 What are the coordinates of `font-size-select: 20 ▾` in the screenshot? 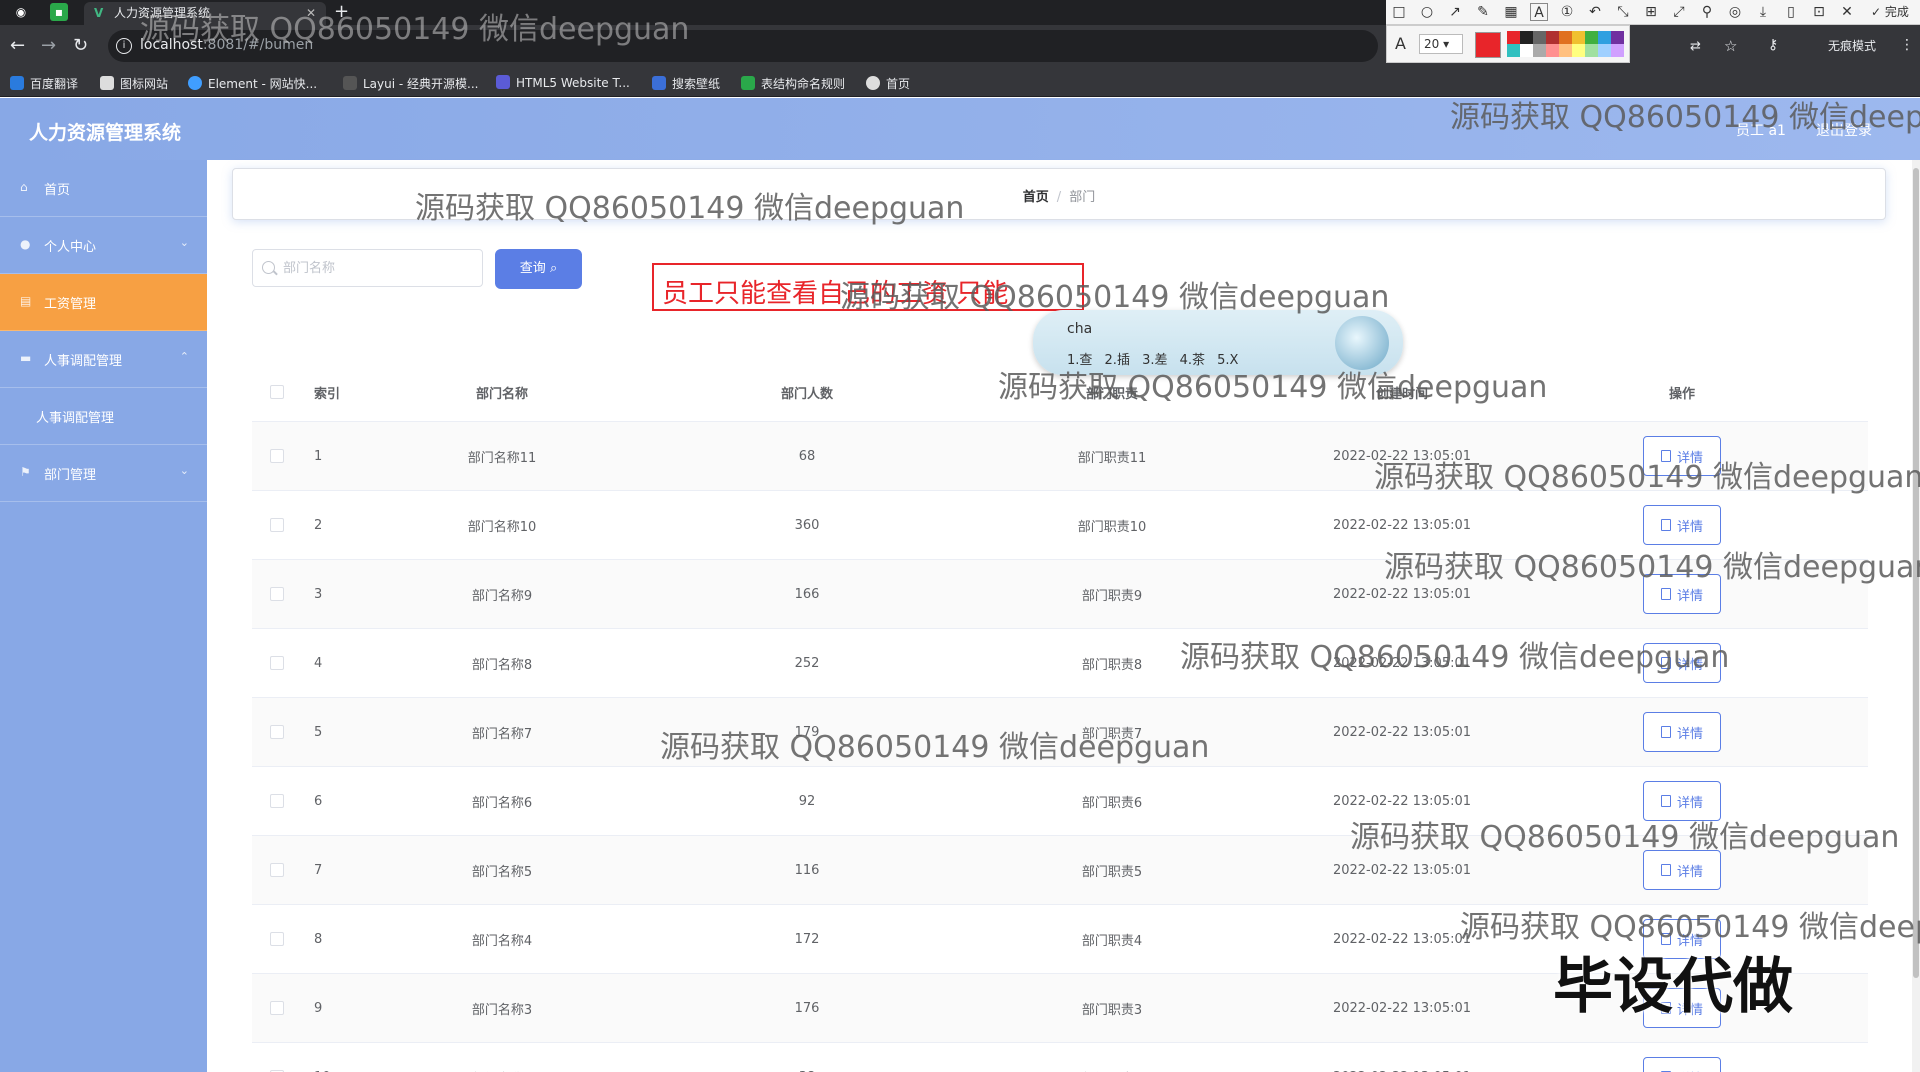 It's located at (1441, 44).